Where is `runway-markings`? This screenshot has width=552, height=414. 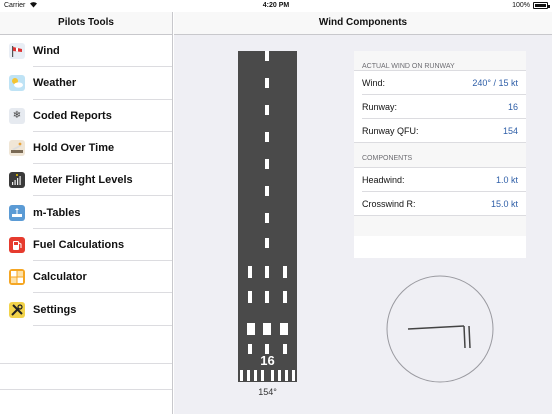 runway-markings is located at coordinates (267, 216).